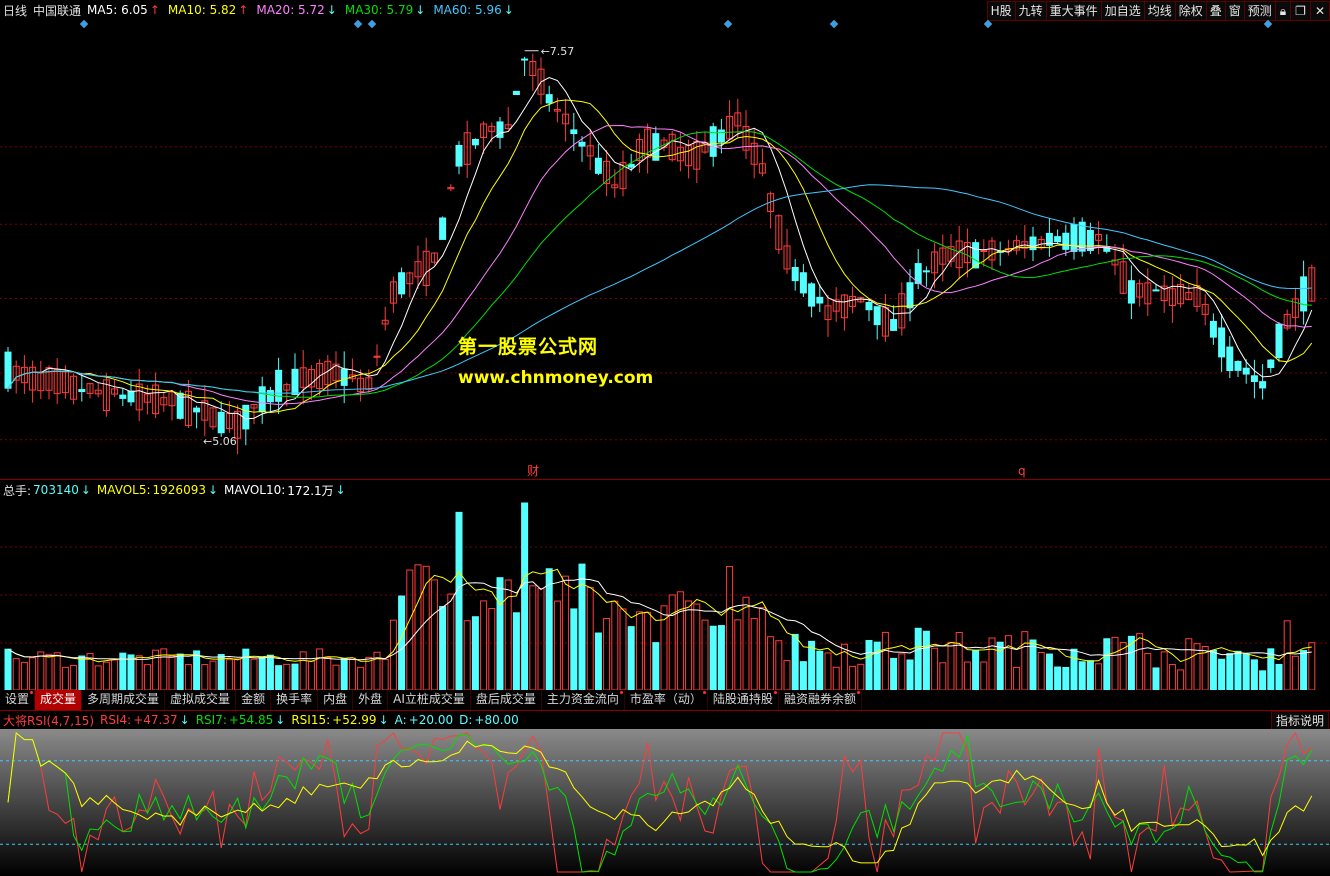 The height and width of the screenshot is (876, 1330). I want to click on toolbar-button-2: 重大事件, so click(1073, 11).